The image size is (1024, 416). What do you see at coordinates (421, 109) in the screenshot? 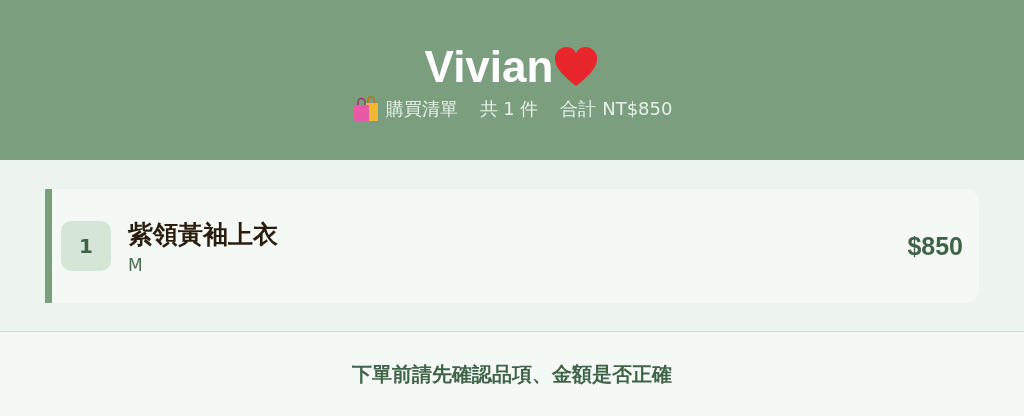
I see `list-label: 購買清單` at bounding box center [421, 109].